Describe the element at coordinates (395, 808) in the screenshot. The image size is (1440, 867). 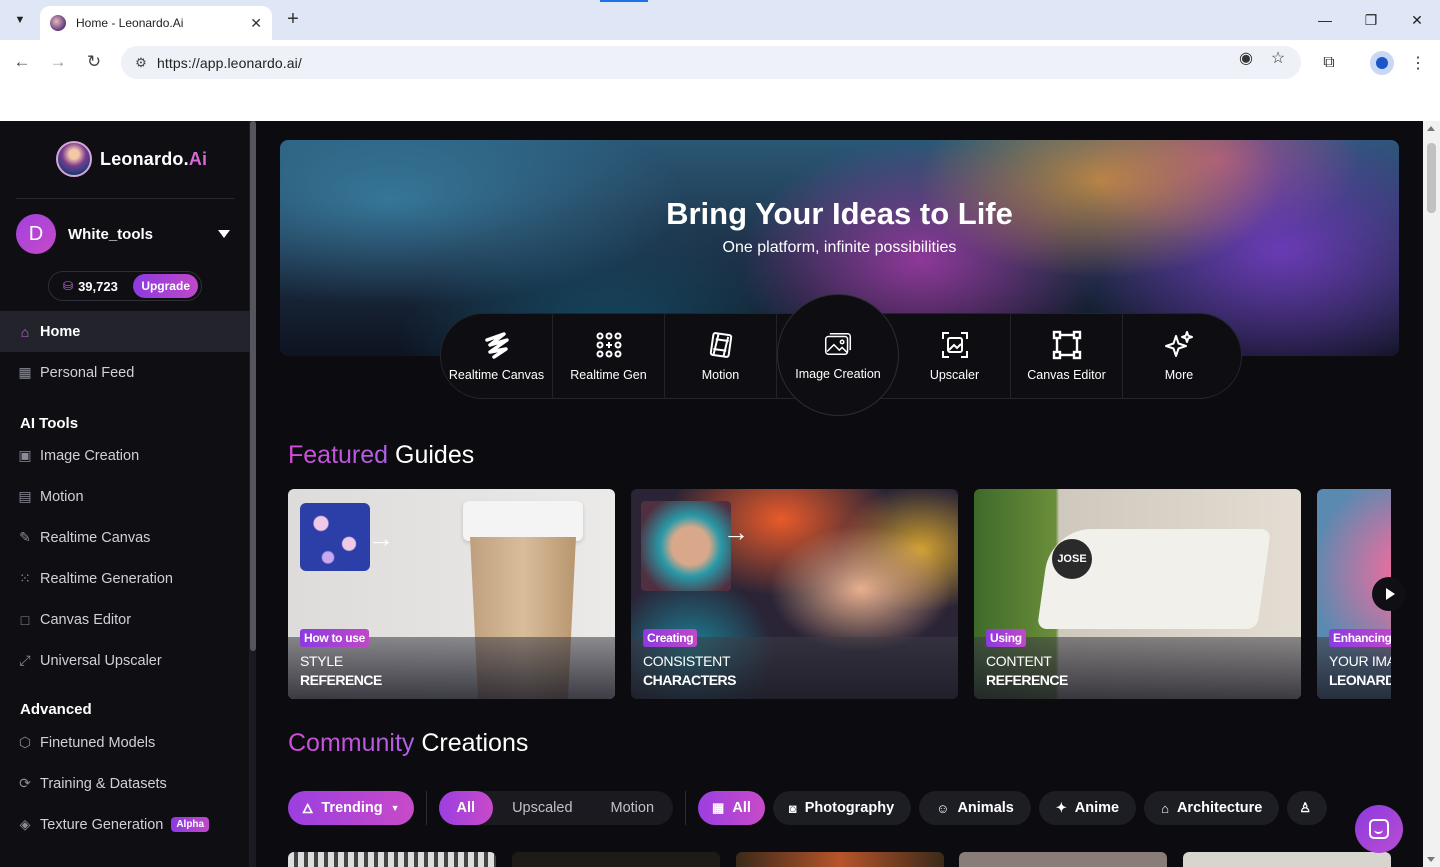
I see `chevron-down-icon: ▼` at that location.